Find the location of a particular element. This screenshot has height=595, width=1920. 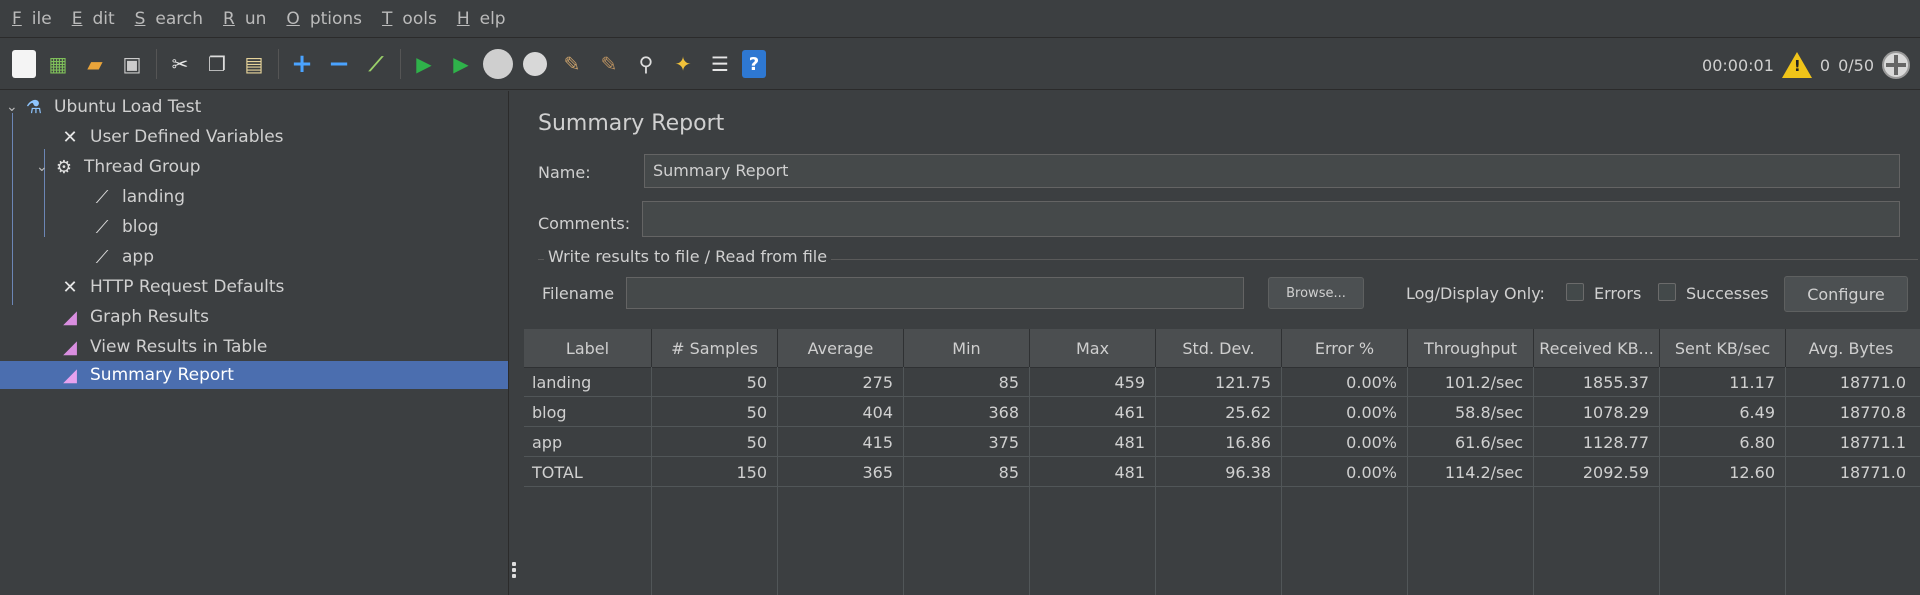

expand-all-icon: + is located at coordinates (302, 64).